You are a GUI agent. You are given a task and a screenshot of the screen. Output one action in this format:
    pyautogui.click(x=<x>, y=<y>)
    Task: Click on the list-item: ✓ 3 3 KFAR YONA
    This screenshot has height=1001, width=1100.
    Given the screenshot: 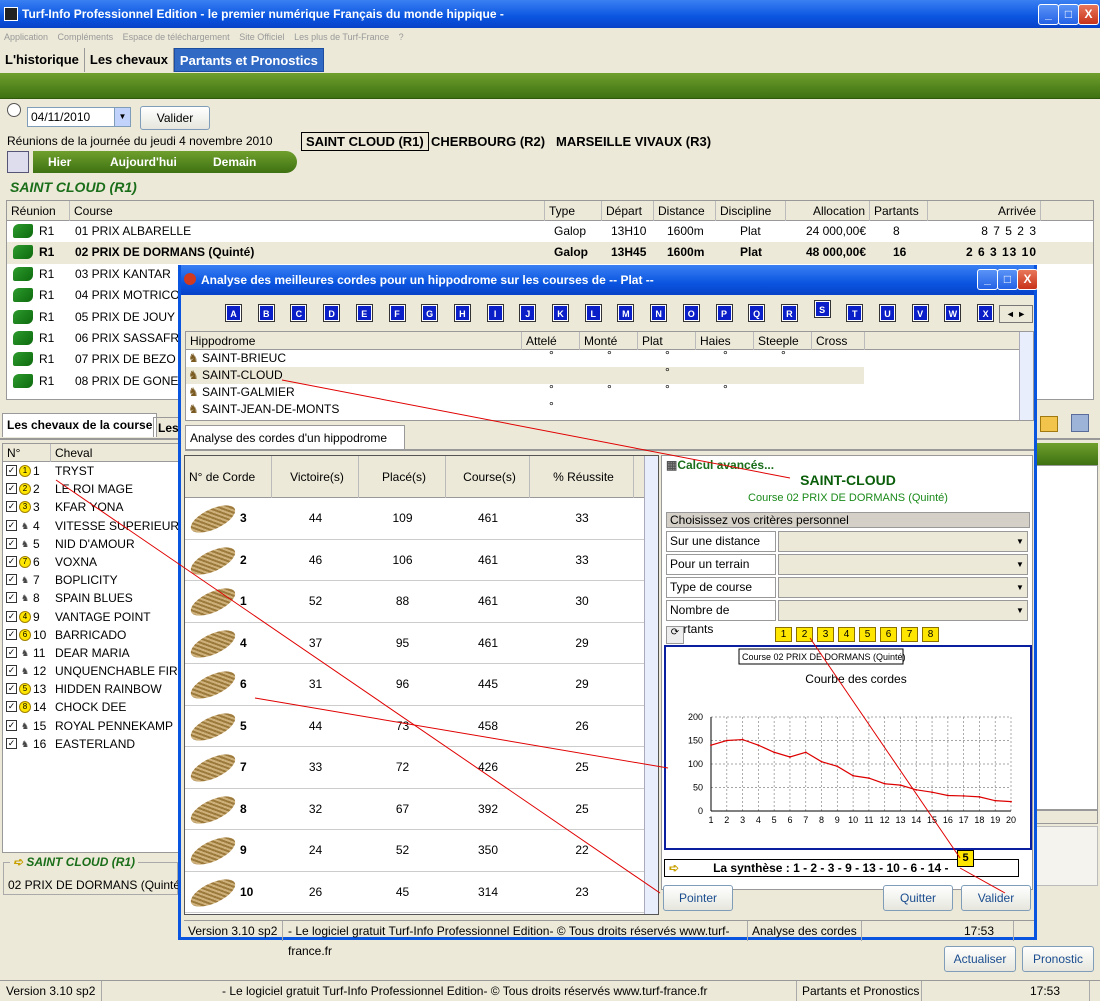 What is the action you would take?
    pyautogui.click(x=91, y=507)
    